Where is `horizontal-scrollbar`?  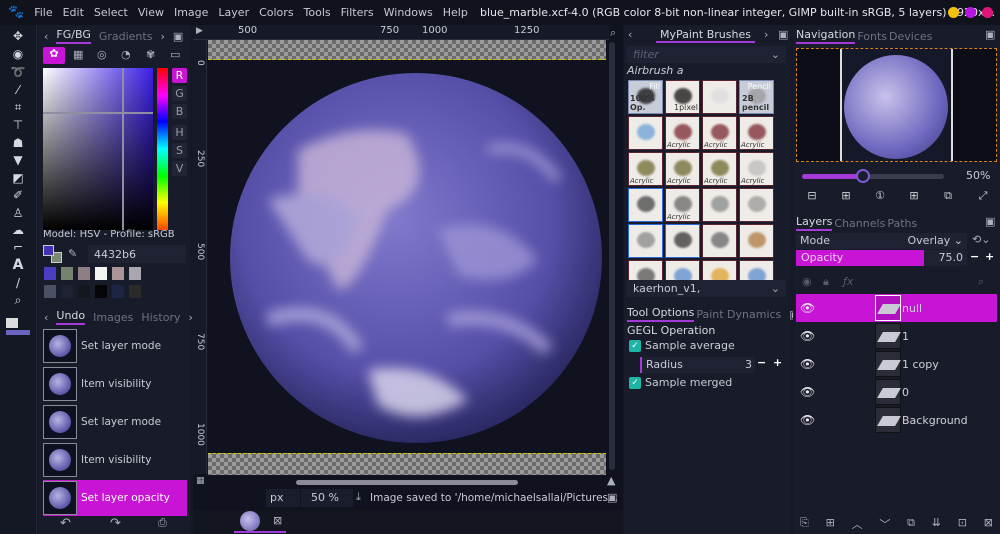 horizontal-scrollbar is located at coordinates (407, 482).